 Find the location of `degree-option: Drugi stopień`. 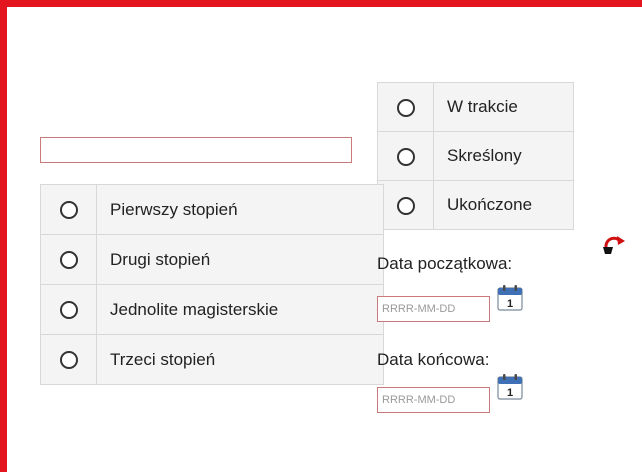

degree-option: Drugi stopień is located at coordinates (212, 259).